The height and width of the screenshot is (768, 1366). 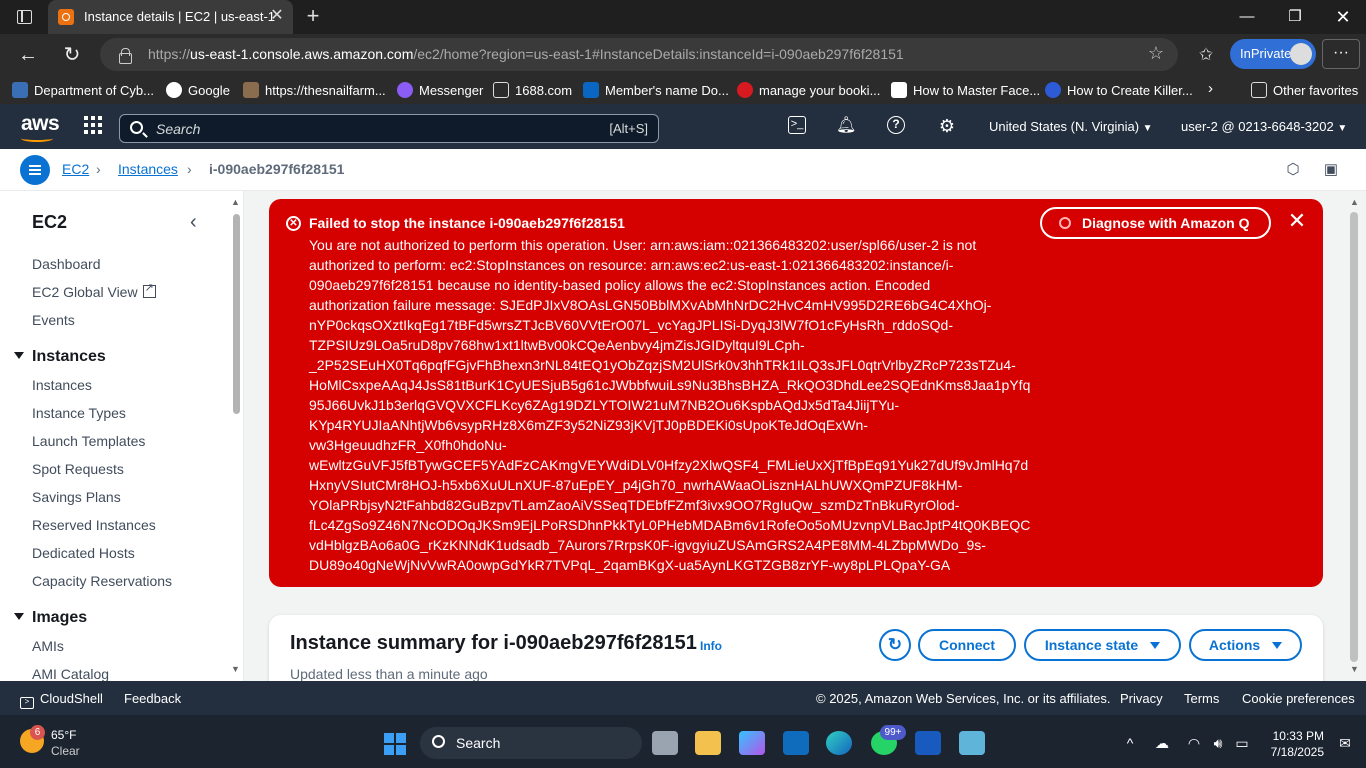 What do you see at coordinates (1298, 698) in the screenshot?
I see `cookie-preferences-link: Cookie preferences` at bounding box center [1298, 698].